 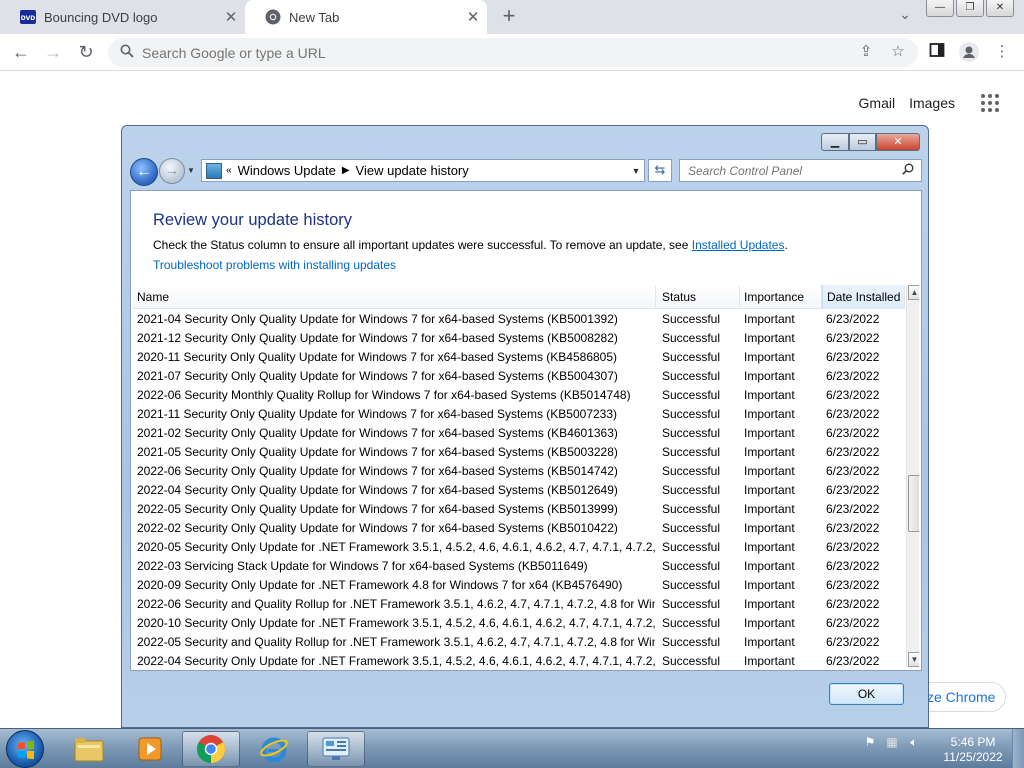 I want to click on window-controls: — ❐ ✕, so click(x=969, y=8).